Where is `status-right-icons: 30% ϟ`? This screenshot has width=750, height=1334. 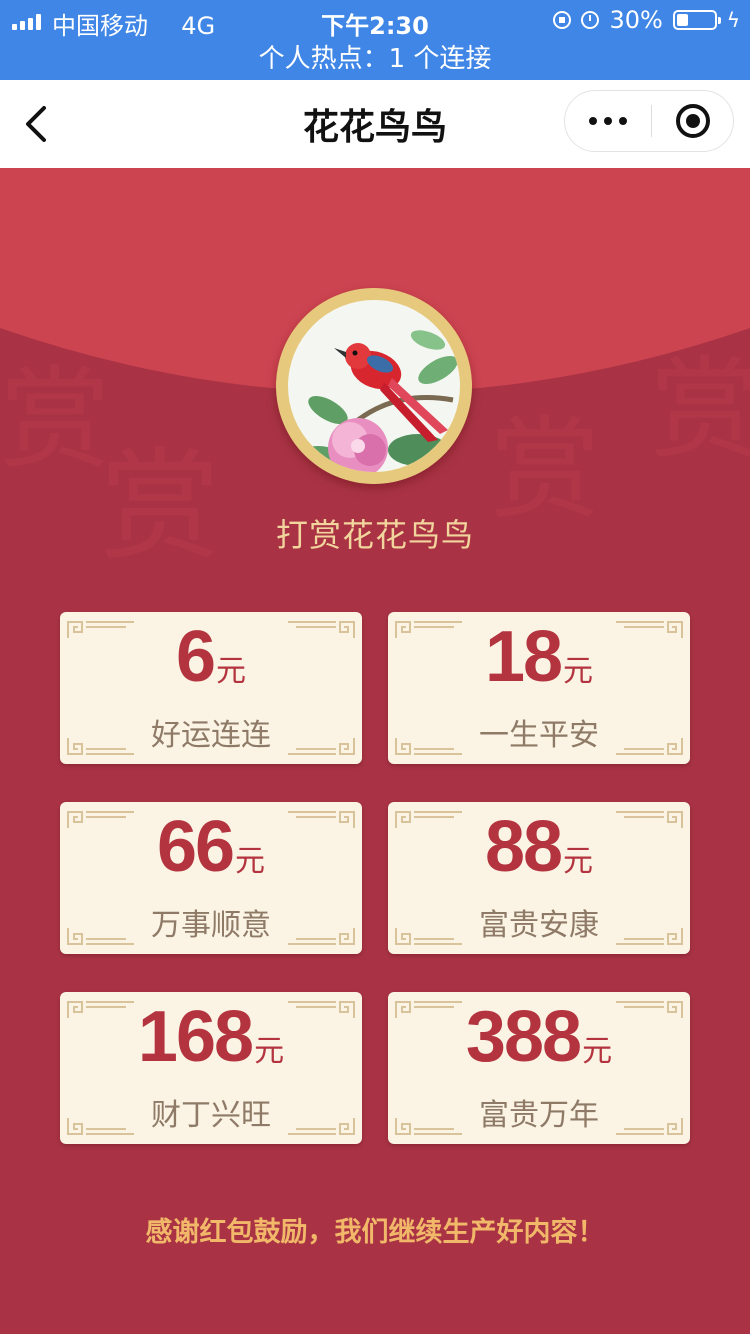 status-right-icons: 30% ϟ is located at coordinates (646, 20).